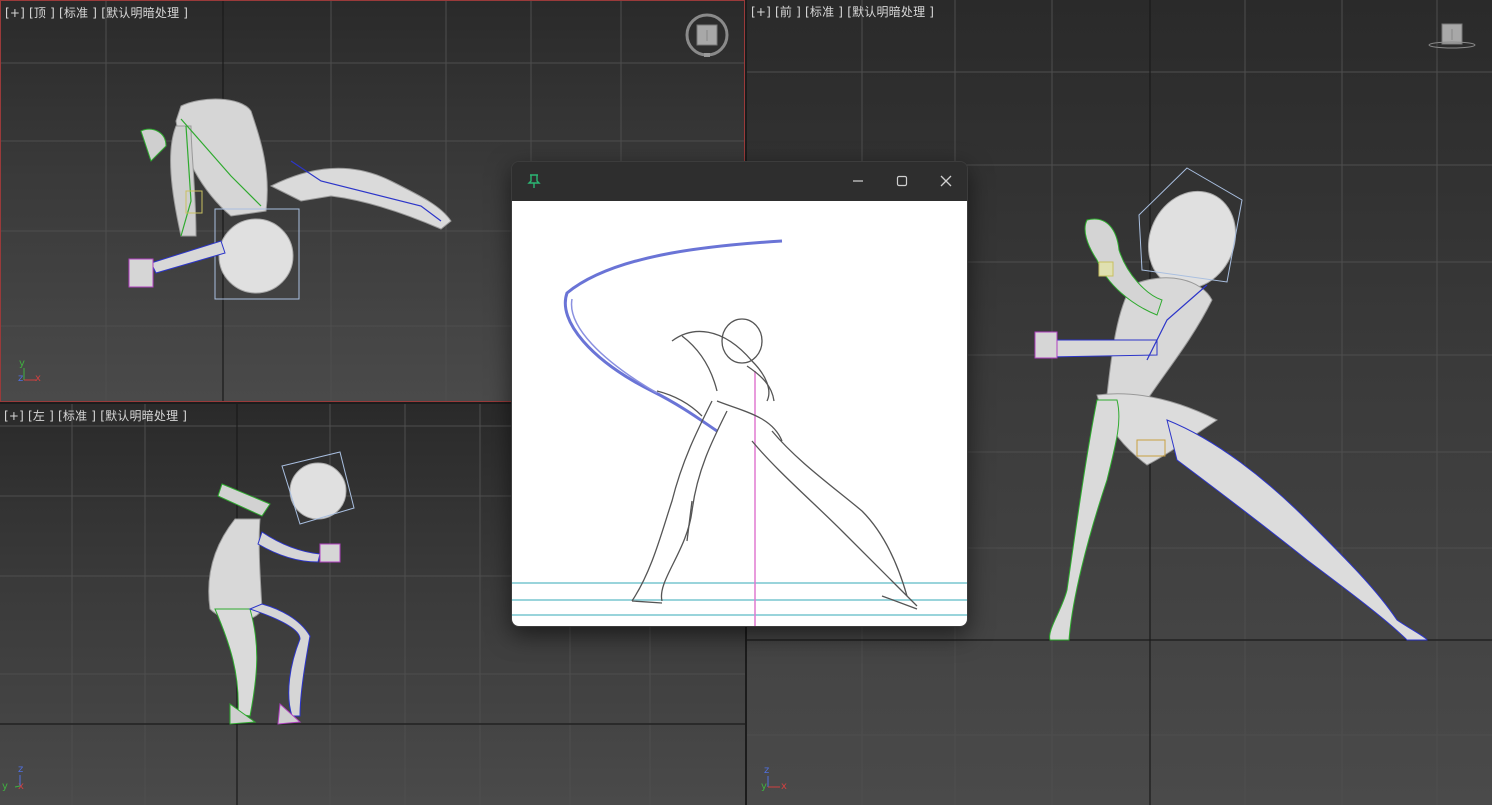  Describe the element at coordinates (788, 12) in the screenshot. I see `viewport-view-name: [前 ]` at that location.